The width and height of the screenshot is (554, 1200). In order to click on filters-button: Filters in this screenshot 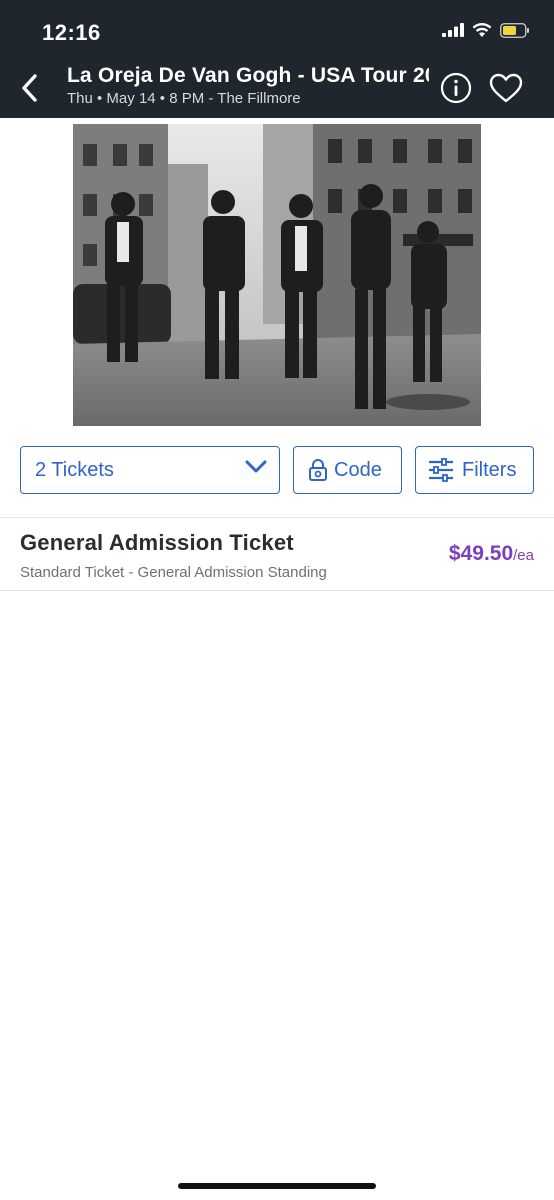, I will do `click(474, 470)`.